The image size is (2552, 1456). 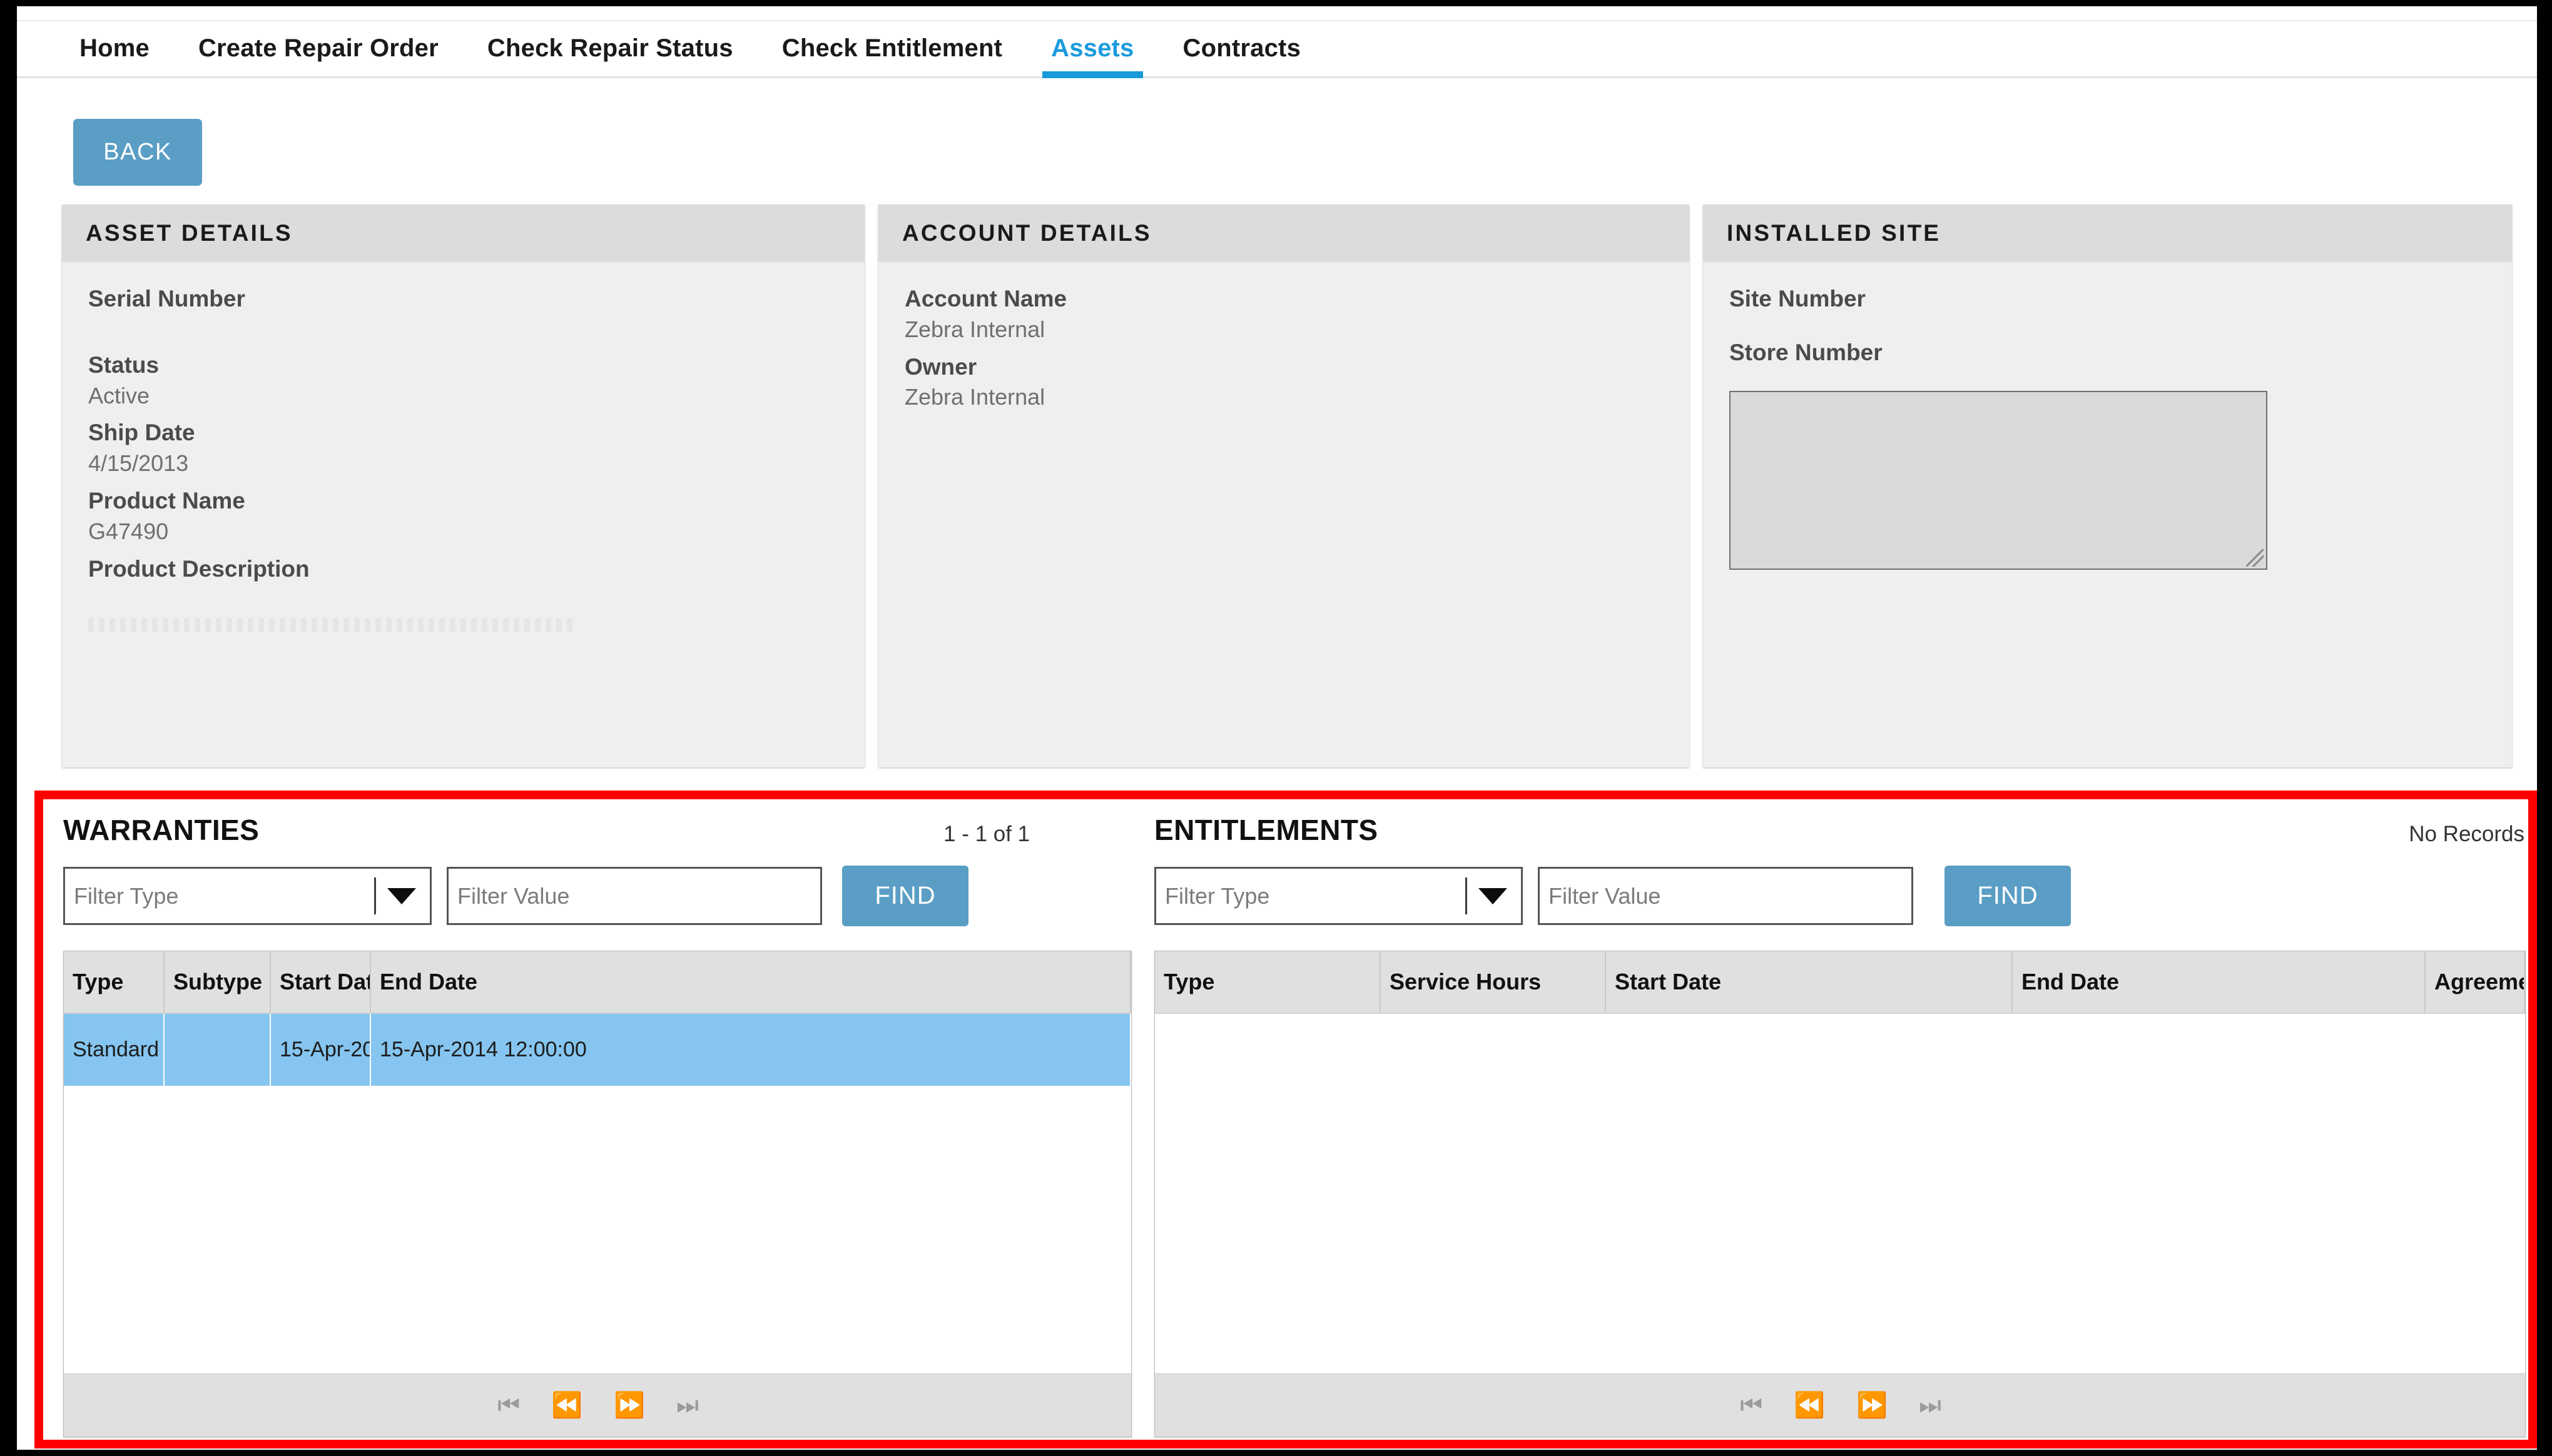 What do you see at coordinates (1217, 896) in the screenshot?
I see `entitlements-filter-type-placeholder: Filter Type` at bounding box center [1217, 896].